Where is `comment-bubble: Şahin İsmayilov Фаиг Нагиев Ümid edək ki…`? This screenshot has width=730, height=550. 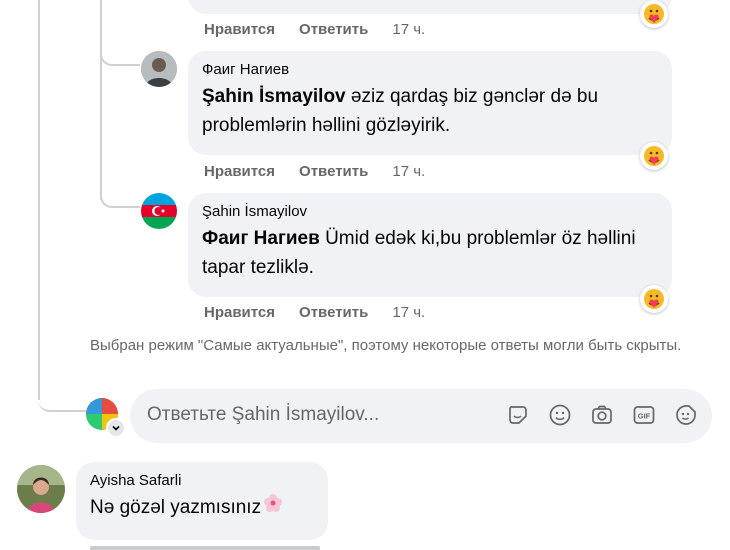
comment-bubble: Şahin İsmayilov Фаиг Нагиев Ümid edək ki… is located at coordinates (430, 245).